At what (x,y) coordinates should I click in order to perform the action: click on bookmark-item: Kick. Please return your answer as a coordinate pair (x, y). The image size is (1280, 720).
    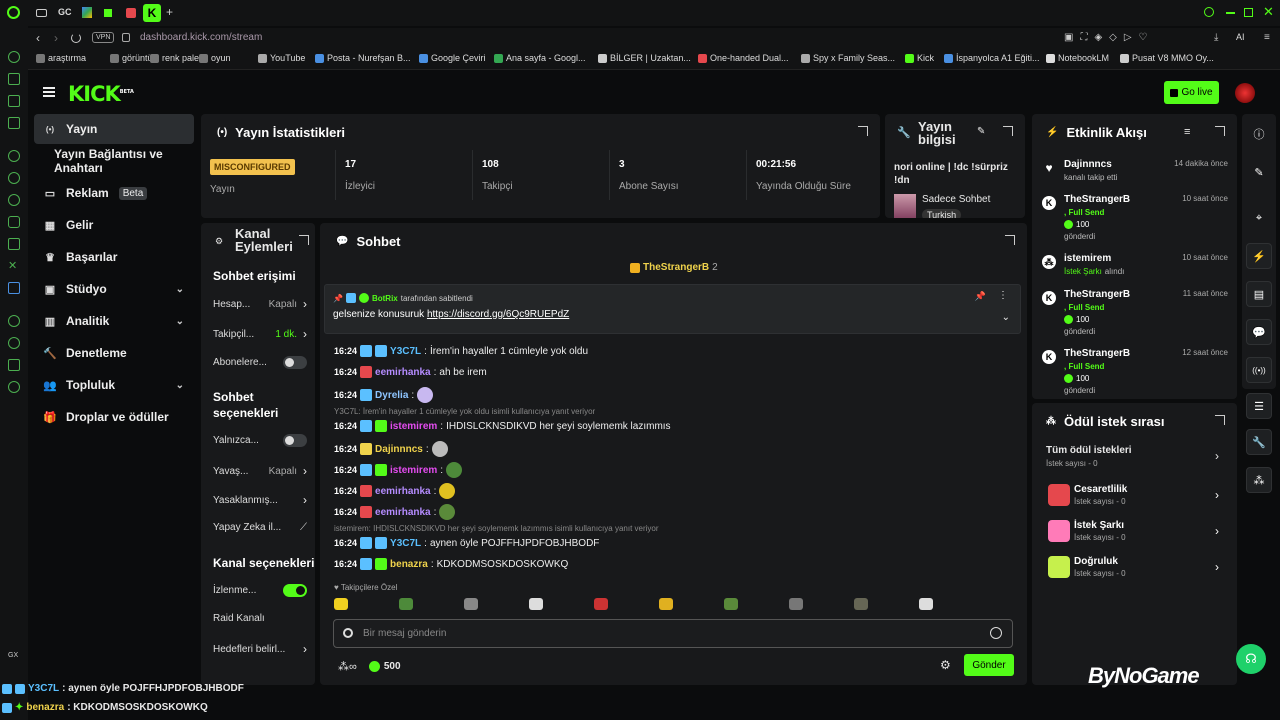
    Looking at the image, I should click on (919, 58).